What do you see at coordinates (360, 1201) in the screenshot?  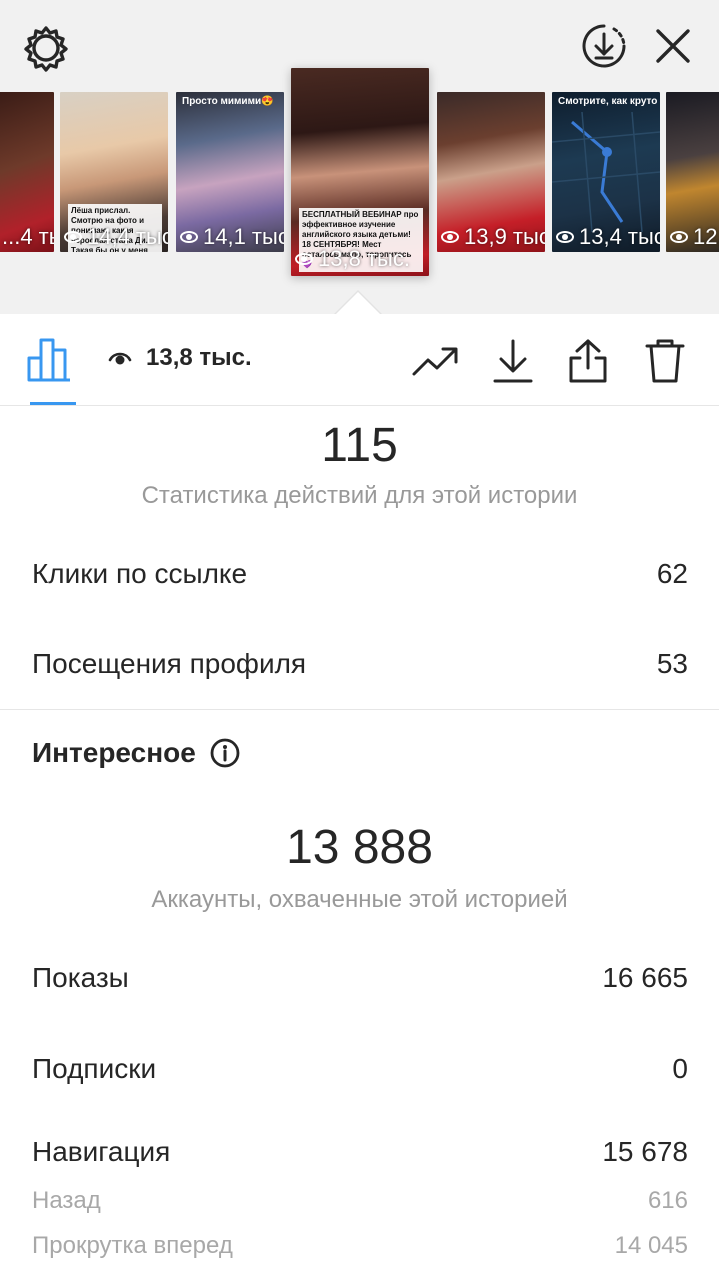 I see `stat-subrow-back: Назад 616` at bounding box center [360, 1201].